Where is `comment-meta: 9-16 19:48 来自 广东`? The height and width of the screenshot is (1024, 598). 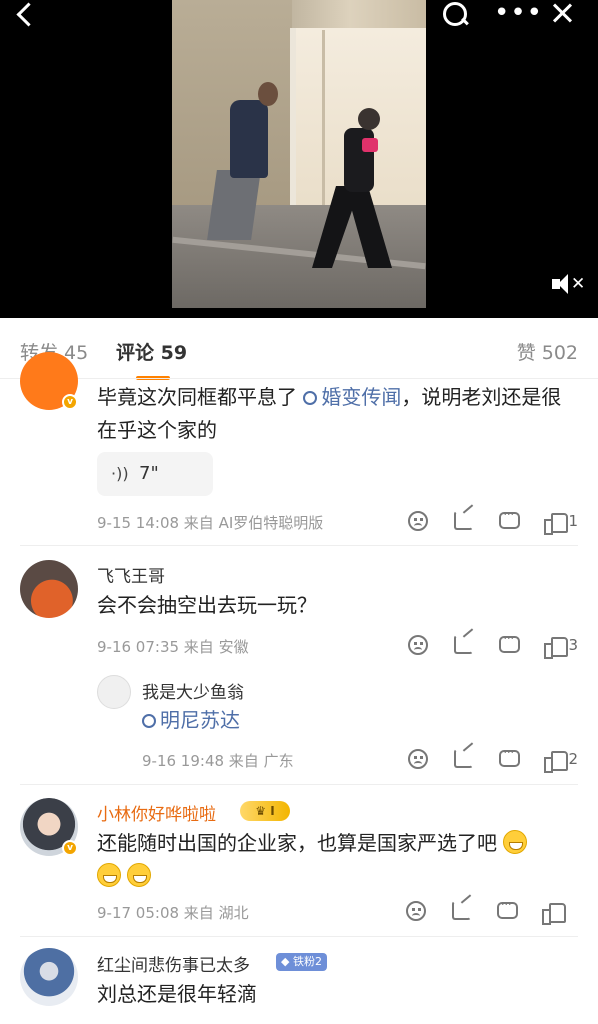
comment-meta: 9-16 19:48 来自 广东 is located at coordinates (218, 761).